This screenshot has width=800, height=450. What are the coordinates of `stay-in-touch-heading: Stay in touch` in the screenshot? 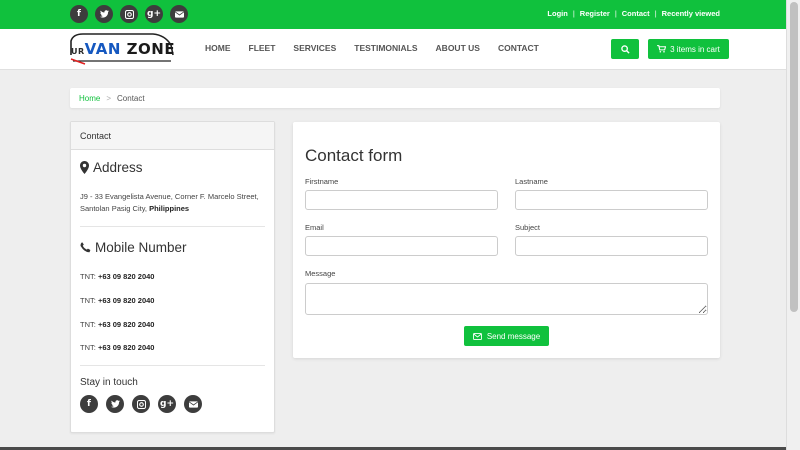 It's located at (109, 382).